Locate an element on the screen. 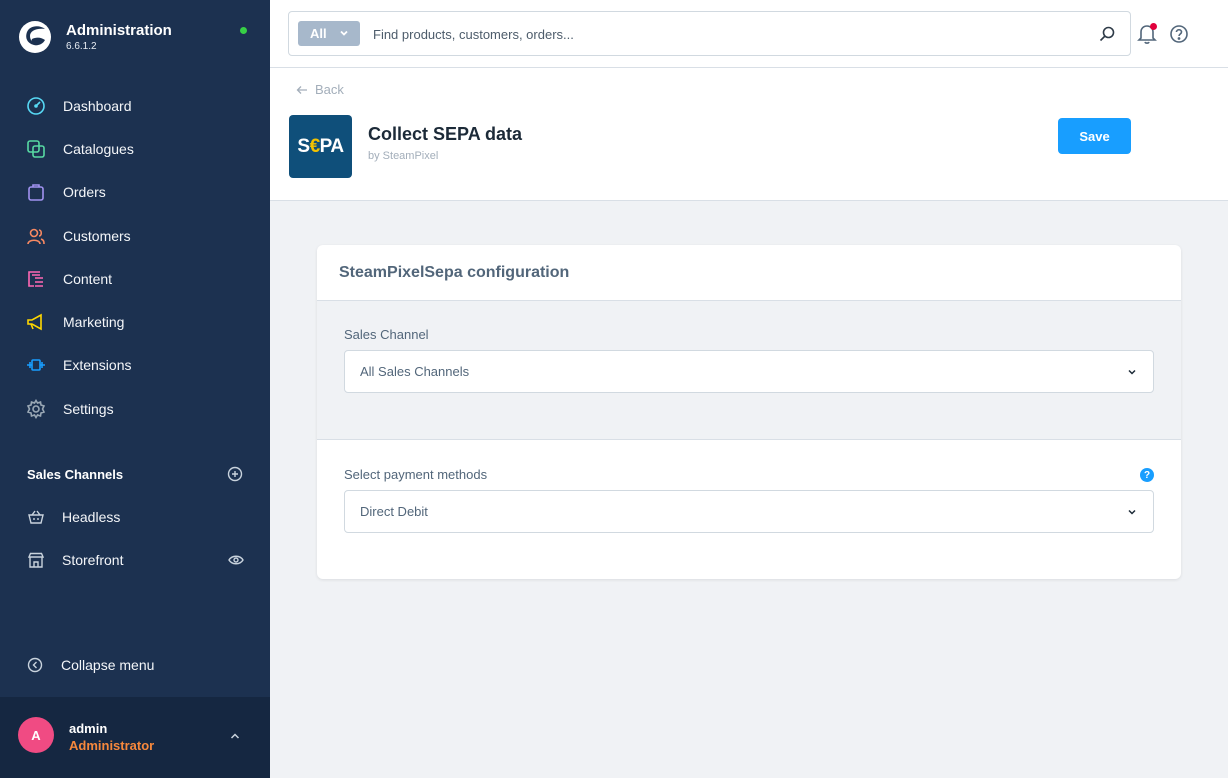 This screenshot has width=1228, height=778. sidebar-item-label: Marketing is located at coordinates (94, 322).